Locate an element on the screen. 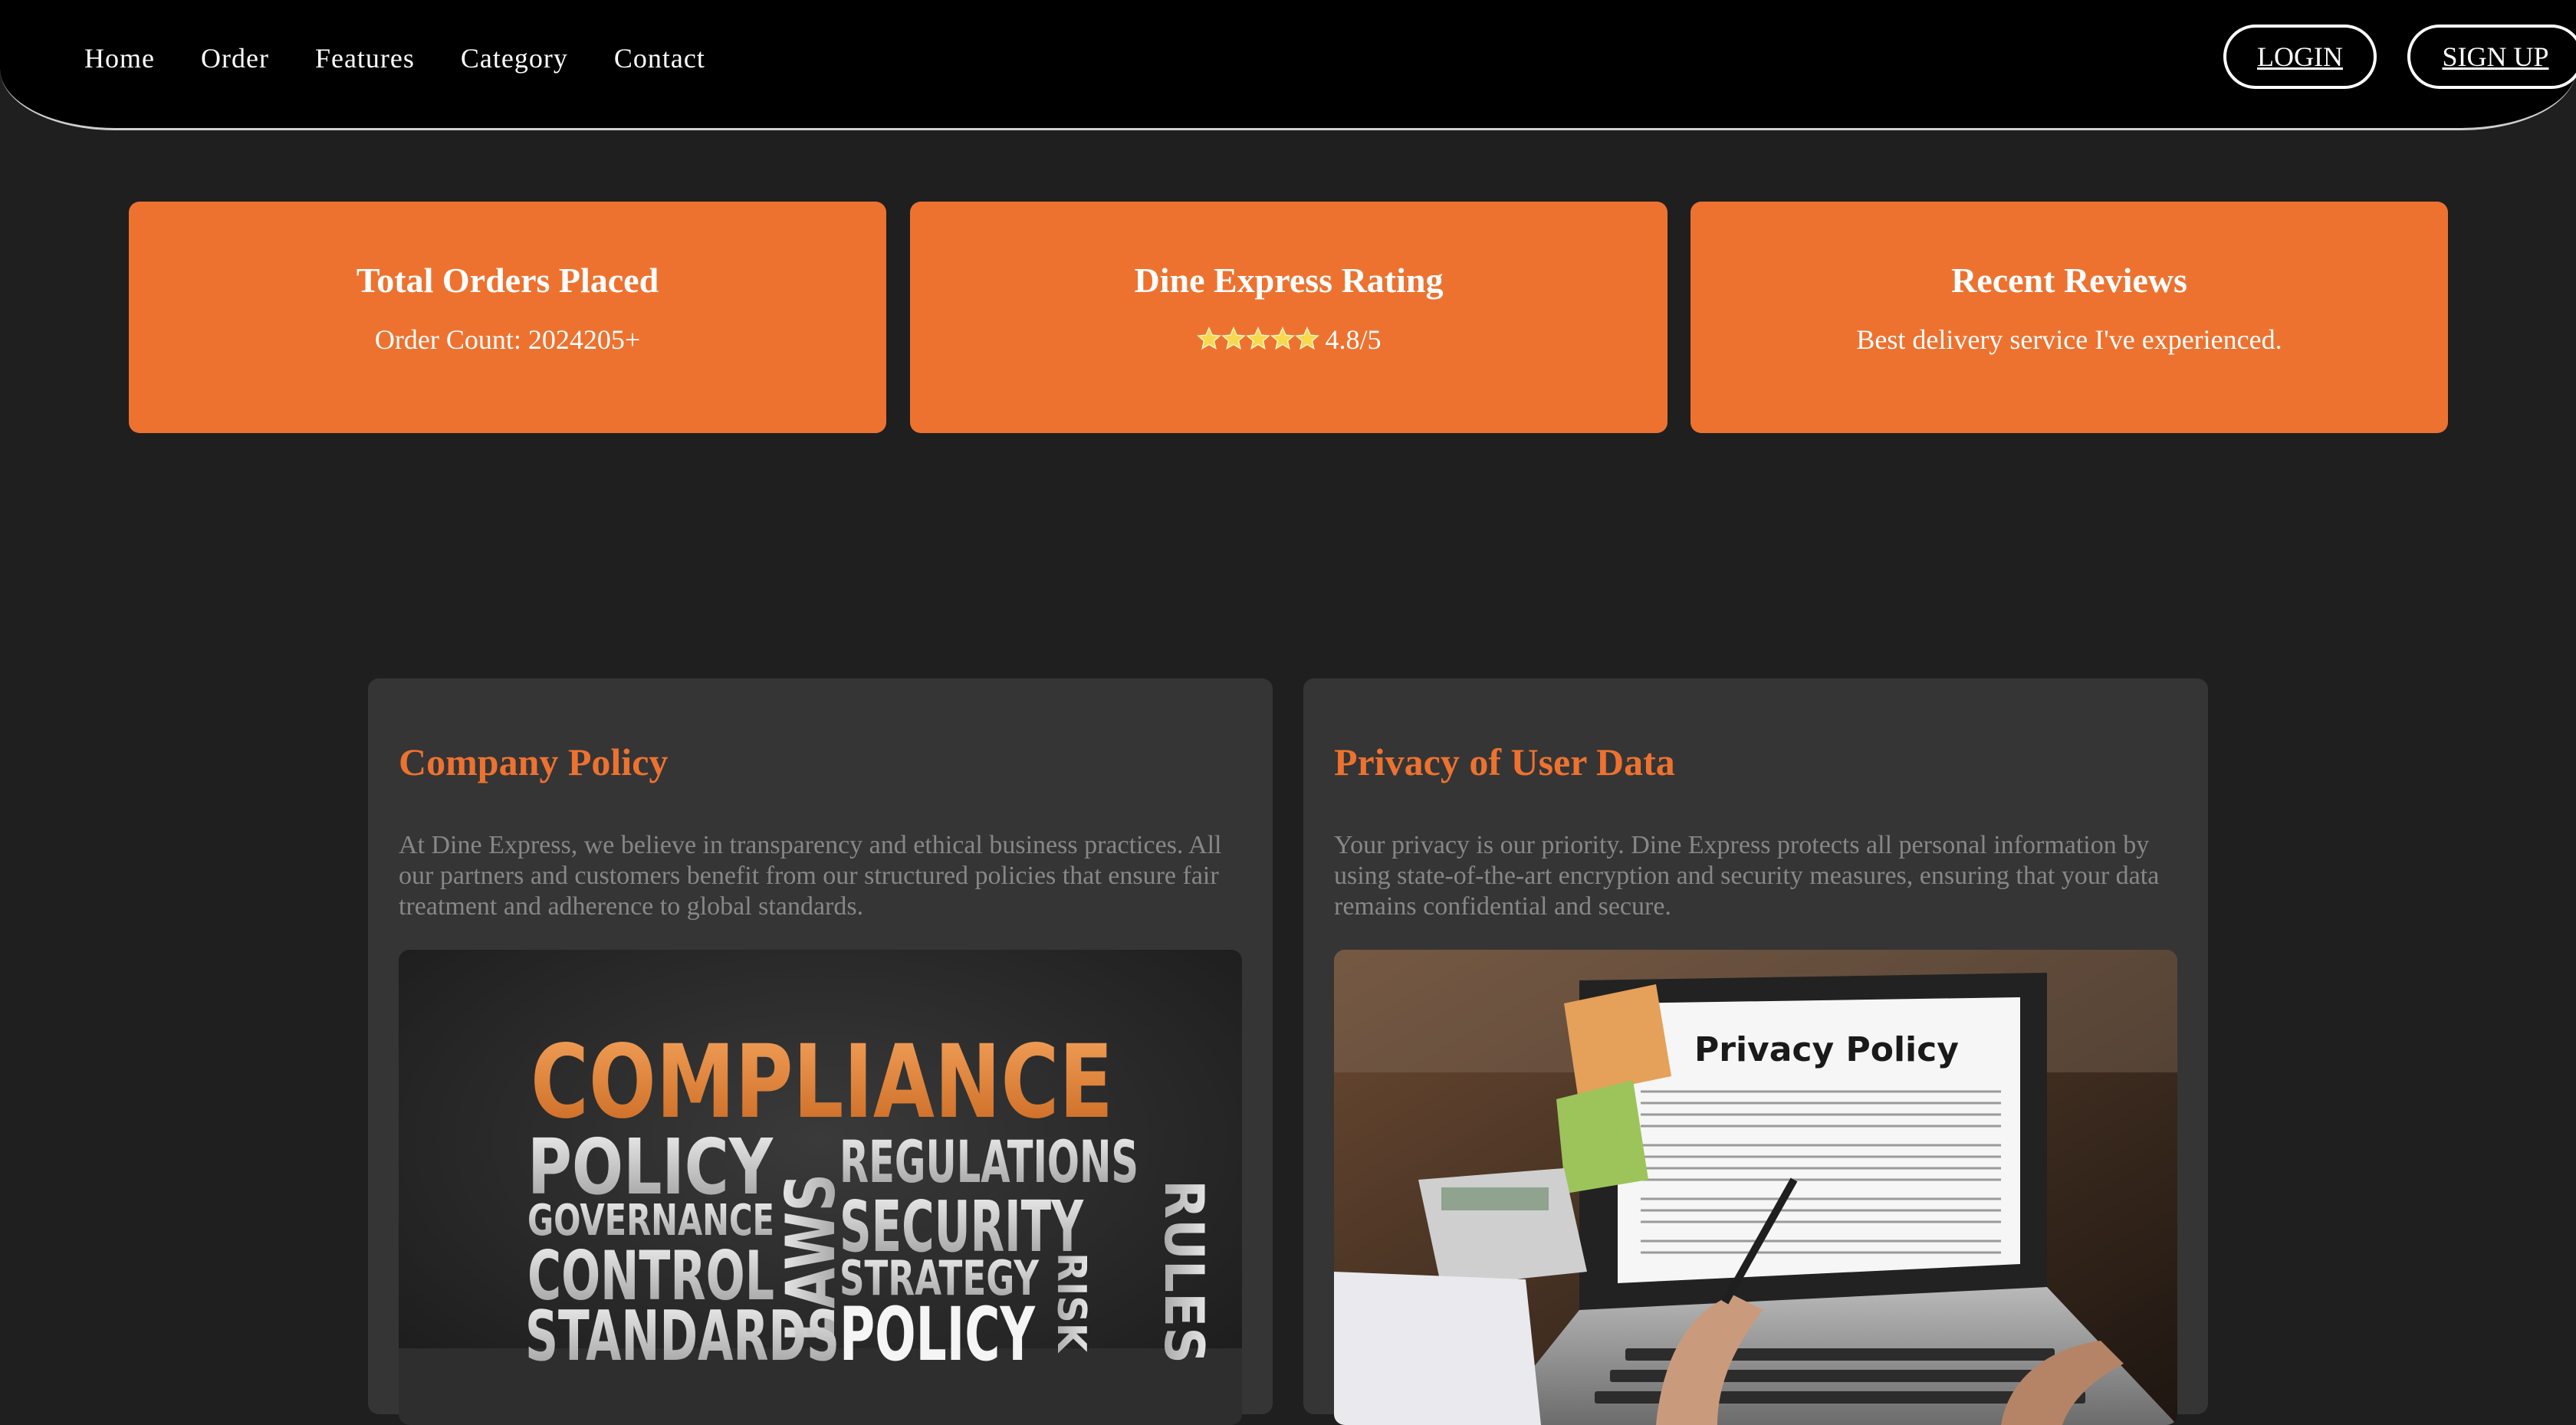 This screenshot has height=1425, width=2576. word-standards: STANDARDS is located at coordinates (683, 1336).